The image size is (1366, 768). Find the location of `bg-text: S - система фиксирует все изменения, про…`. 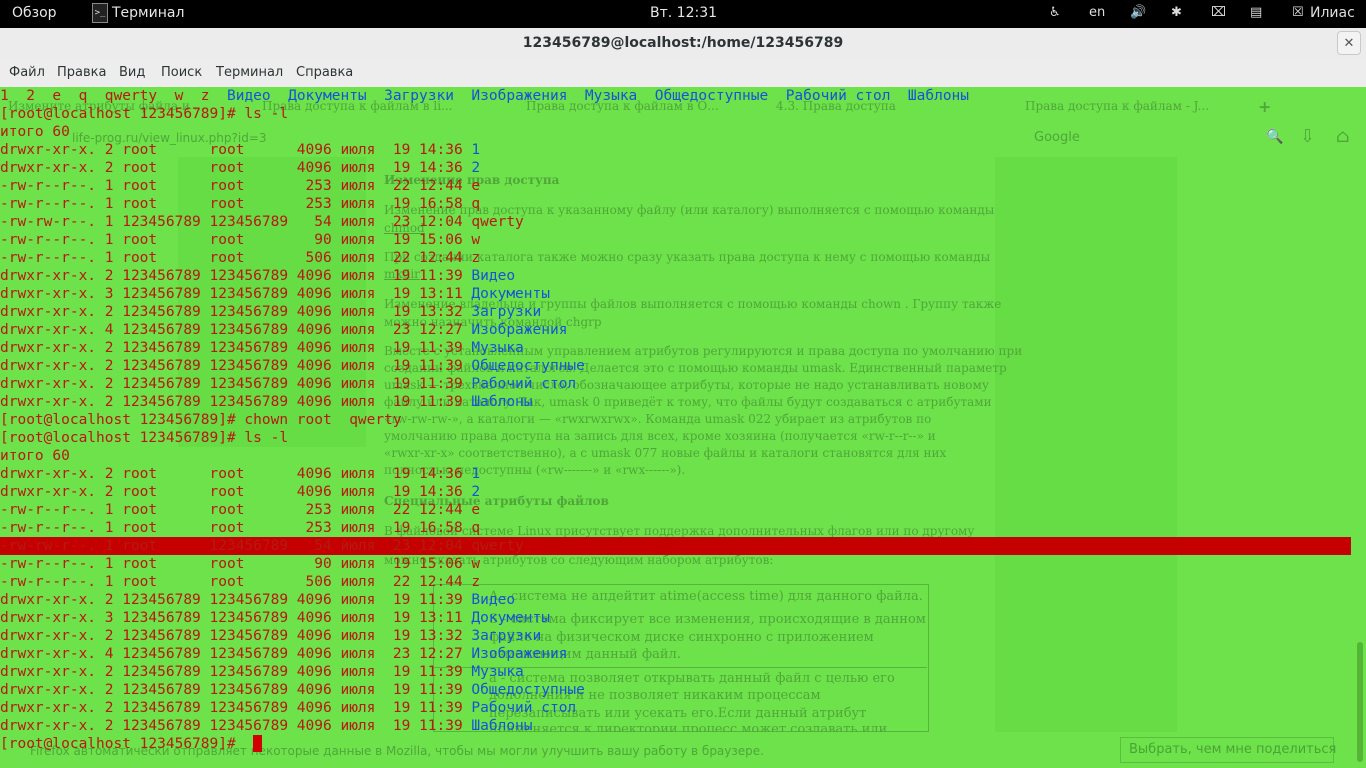

bg-text: S - система фиксирует все изменения, про… is located at coordinates (707, 619).